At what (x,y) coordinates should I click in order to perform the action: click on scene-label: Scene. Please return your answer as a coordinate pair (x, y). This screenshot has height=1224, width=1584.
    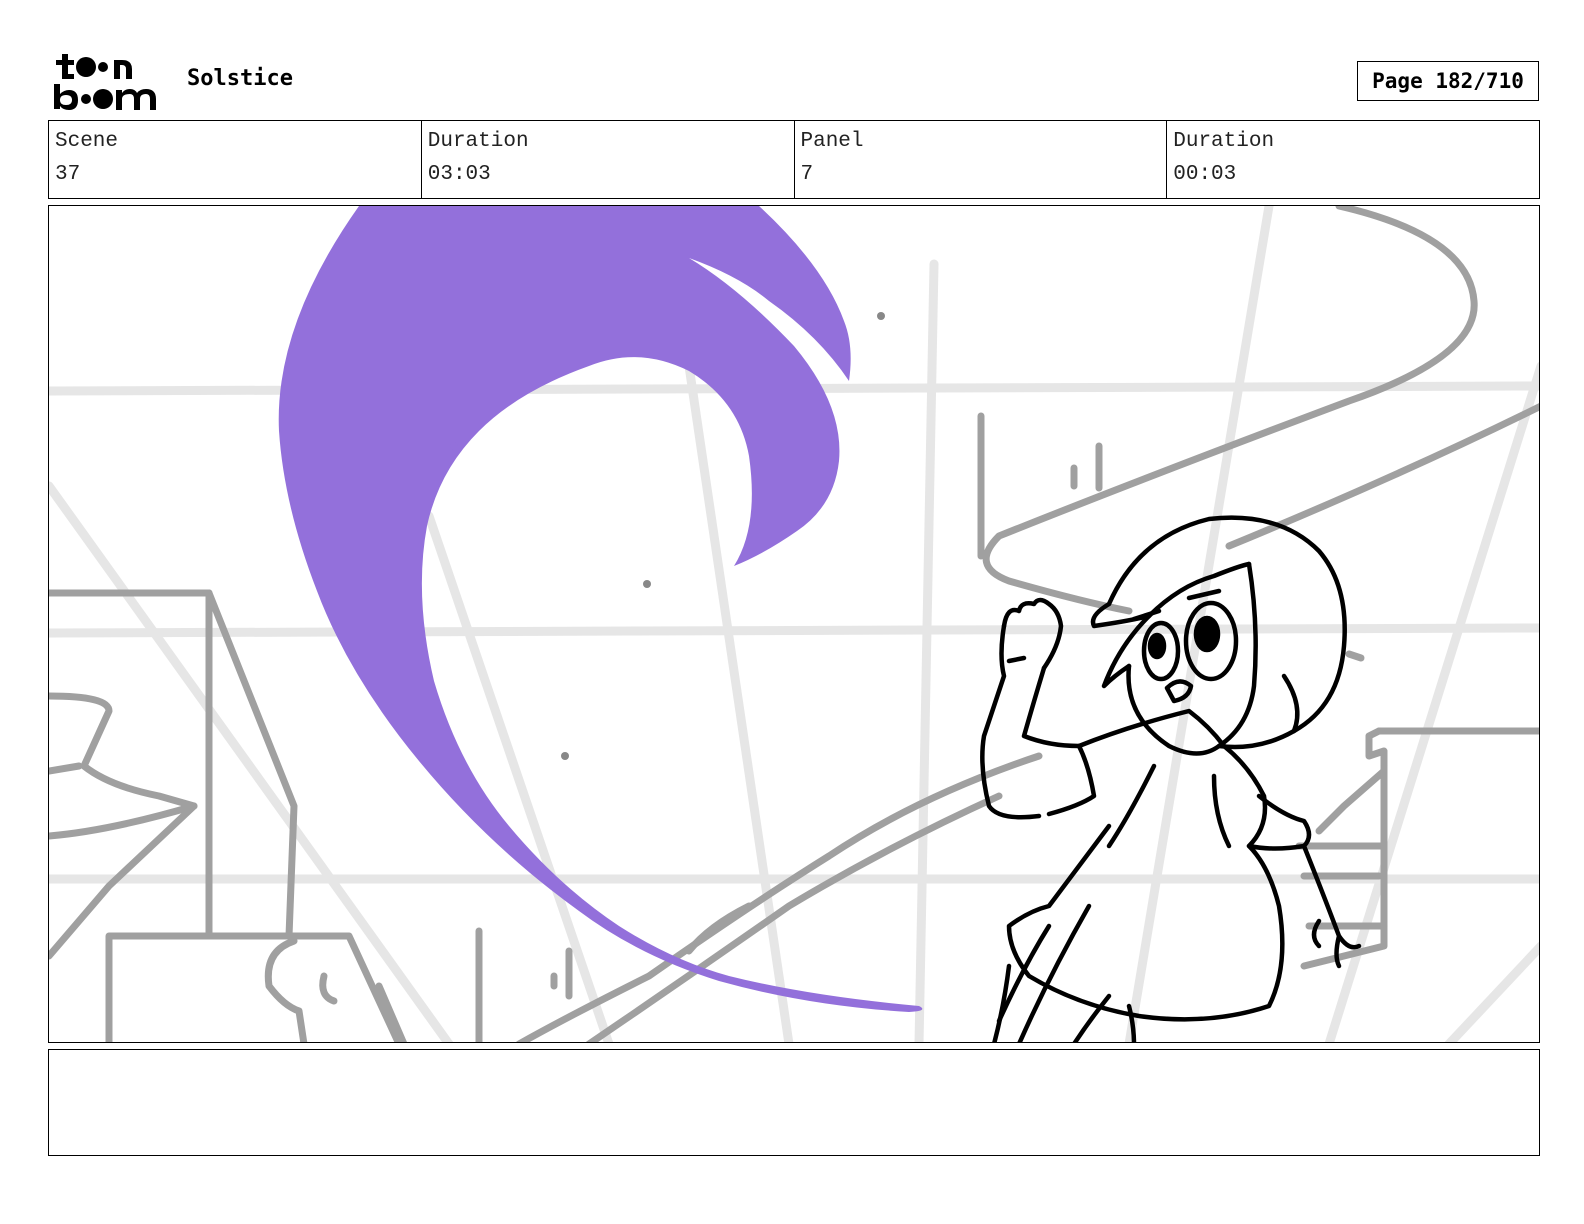
    Looking at the image, I should click on (87, 141).